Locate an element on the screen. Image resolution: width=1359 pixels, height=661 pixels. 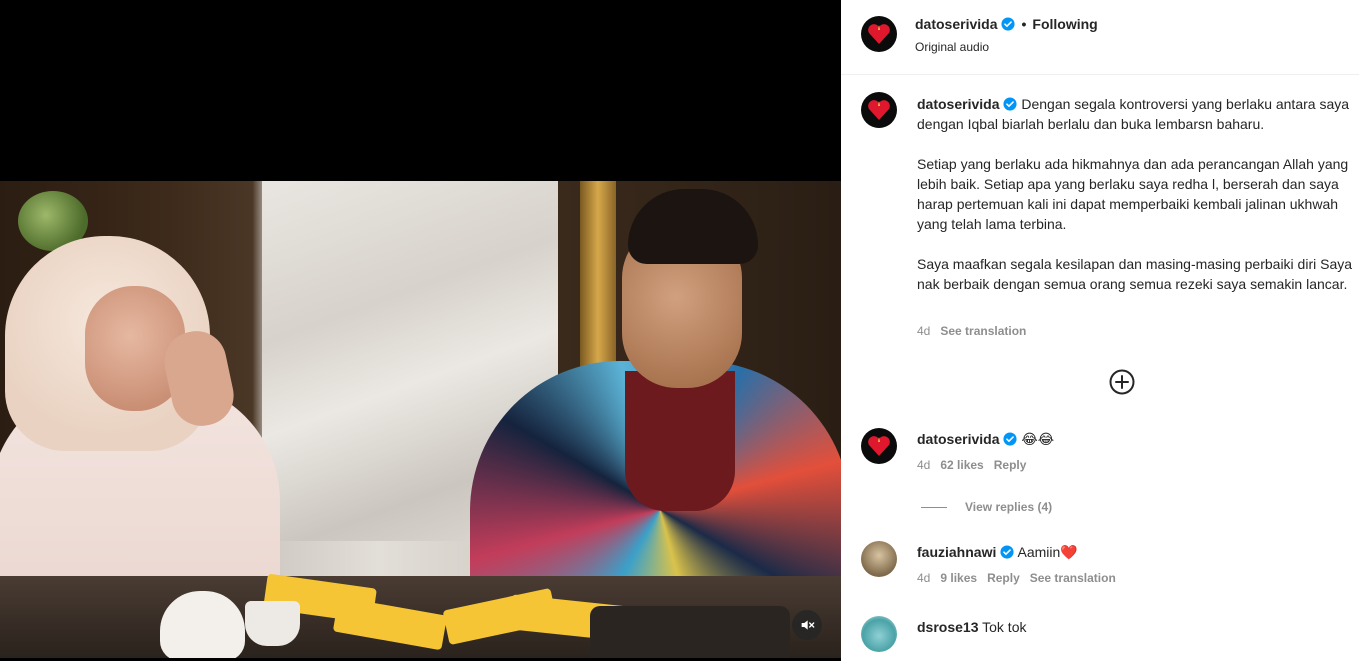
comment-body: Aamiin❤️ is located at coordinates (1047, 552).